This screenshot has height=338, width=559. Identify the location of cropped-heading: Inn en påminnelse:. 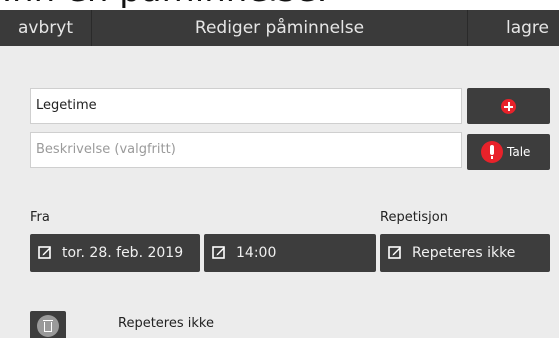
(279, 5).